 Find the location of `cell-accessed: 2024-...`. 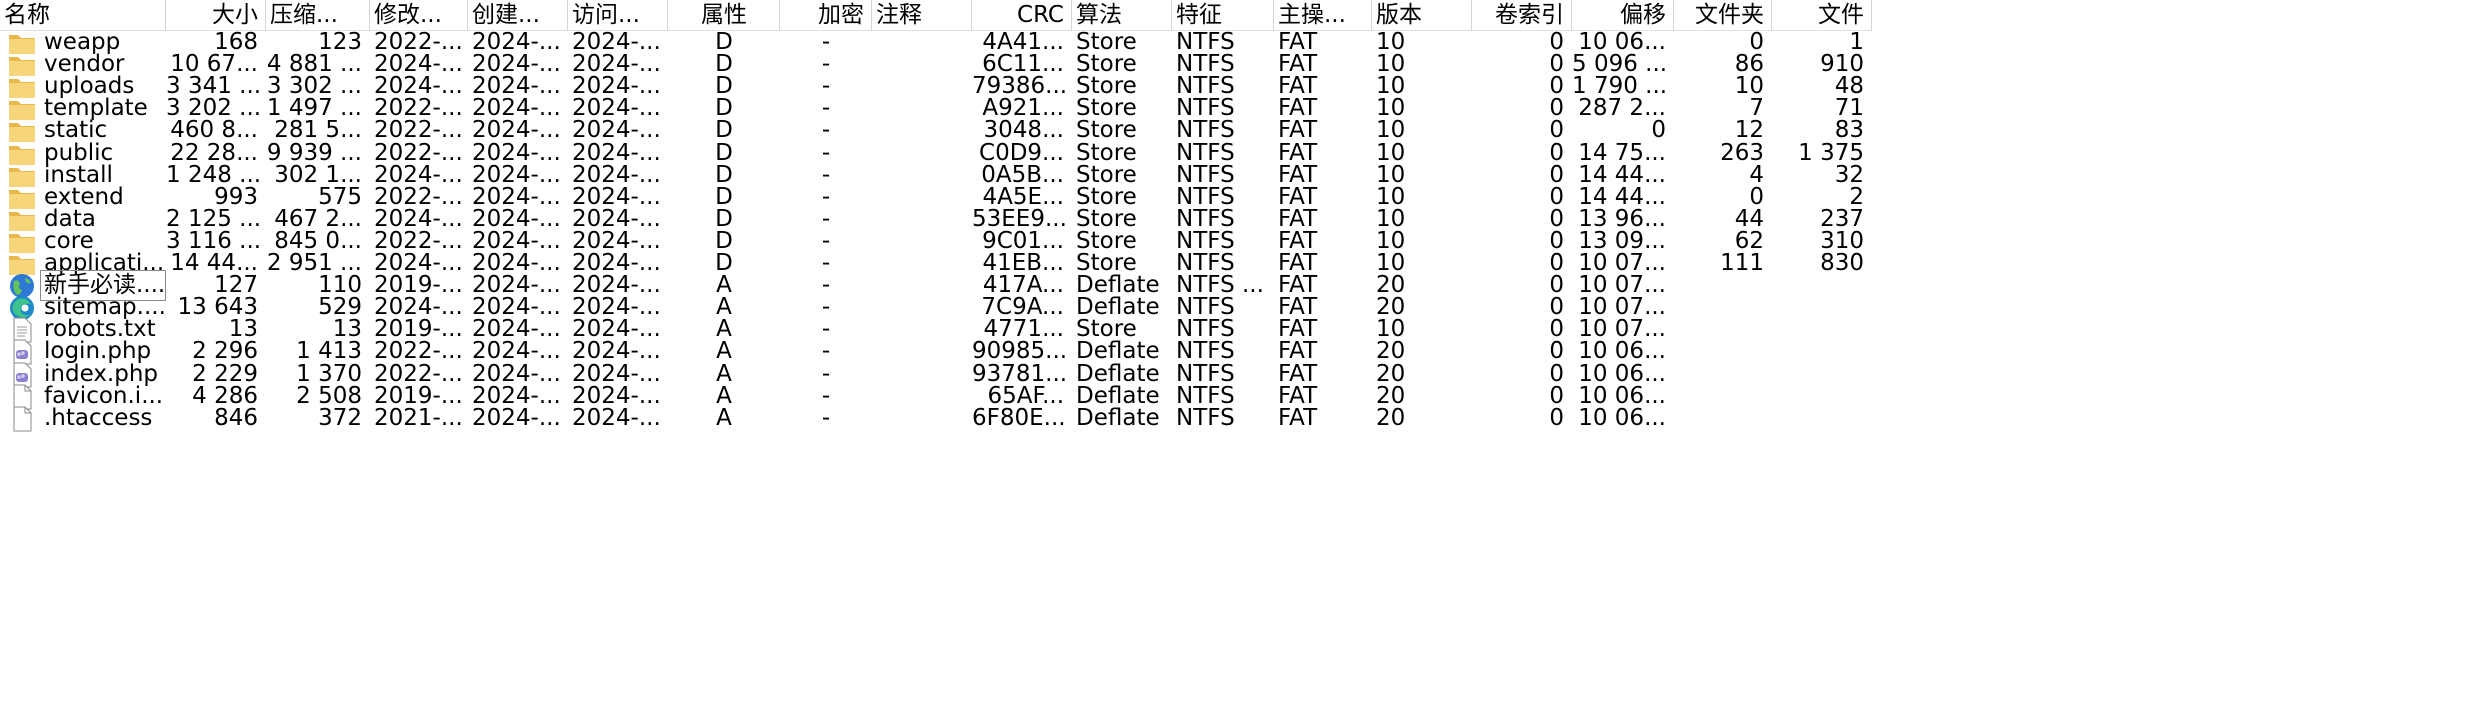

cell-accessed: 2024-... is located at coordinates (616, 417).